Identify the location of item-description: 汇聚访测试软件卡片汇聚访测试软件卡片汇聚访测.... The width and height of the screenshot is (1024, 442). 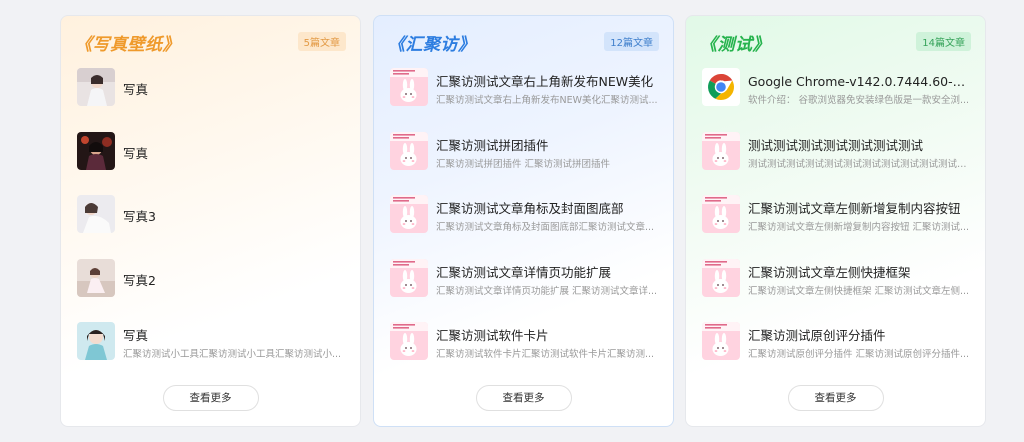
(545, 354).